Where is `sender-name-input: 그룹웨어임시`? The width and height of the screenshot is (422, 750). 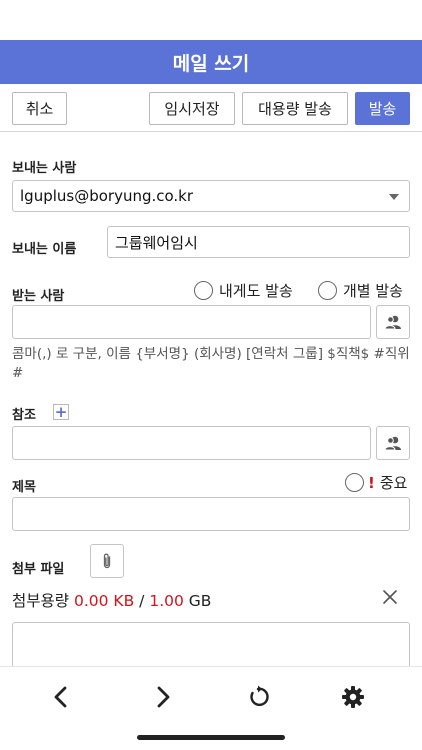 sender-name-input: 그룹웨어임시 is located at coordinates (258, 242).